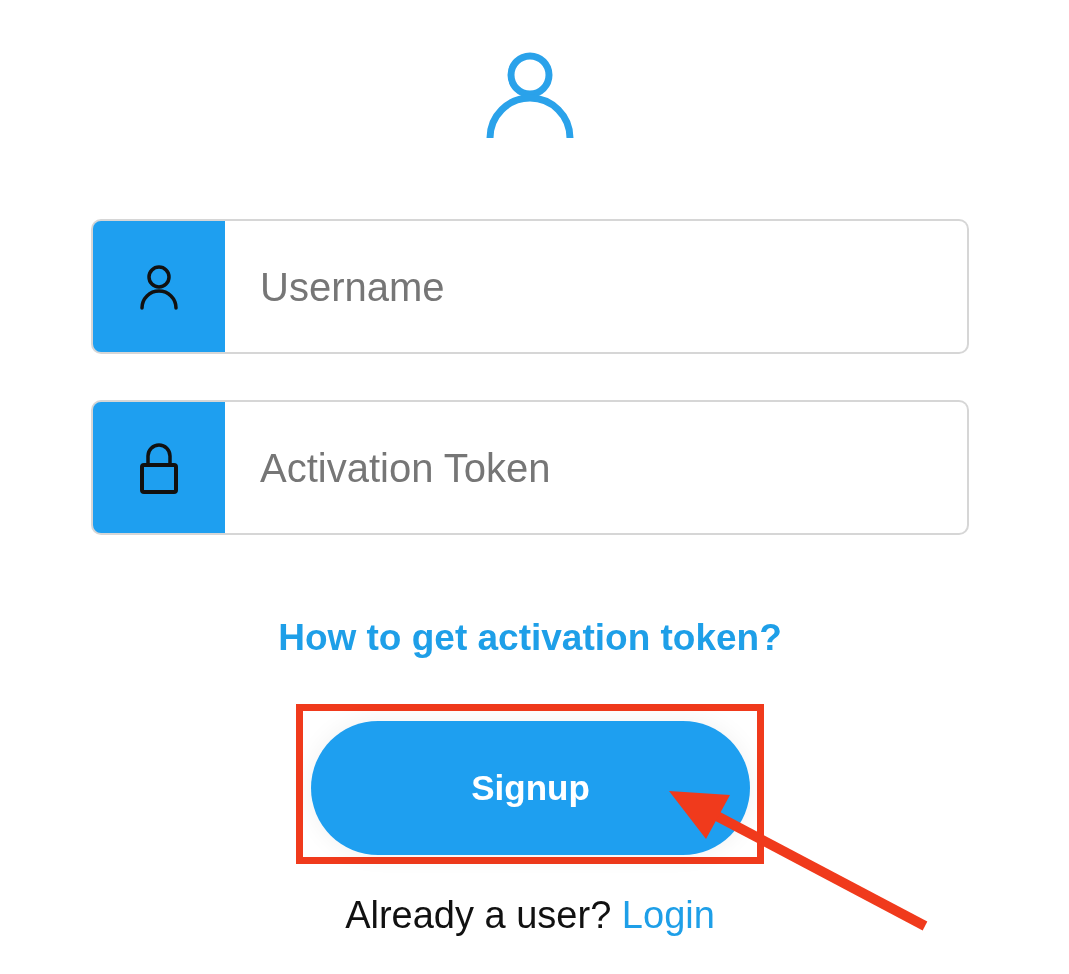 The image size is (1069, 974). I want to click on login-link: Login, so click(668, 915).